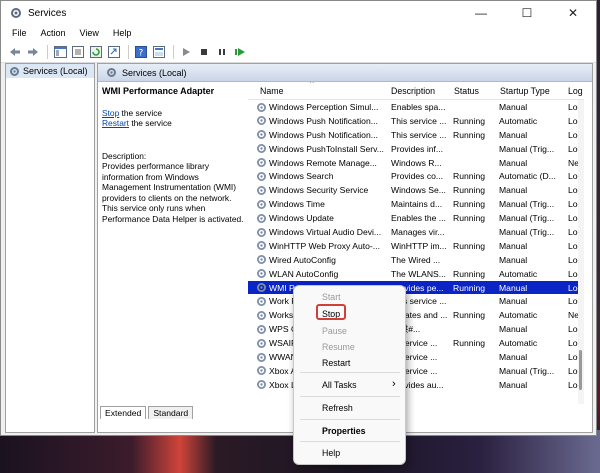 The image size is (600, 473). Describe the element at coordinates (15, 52) in the screenshot. I see `back-icon` at that location.